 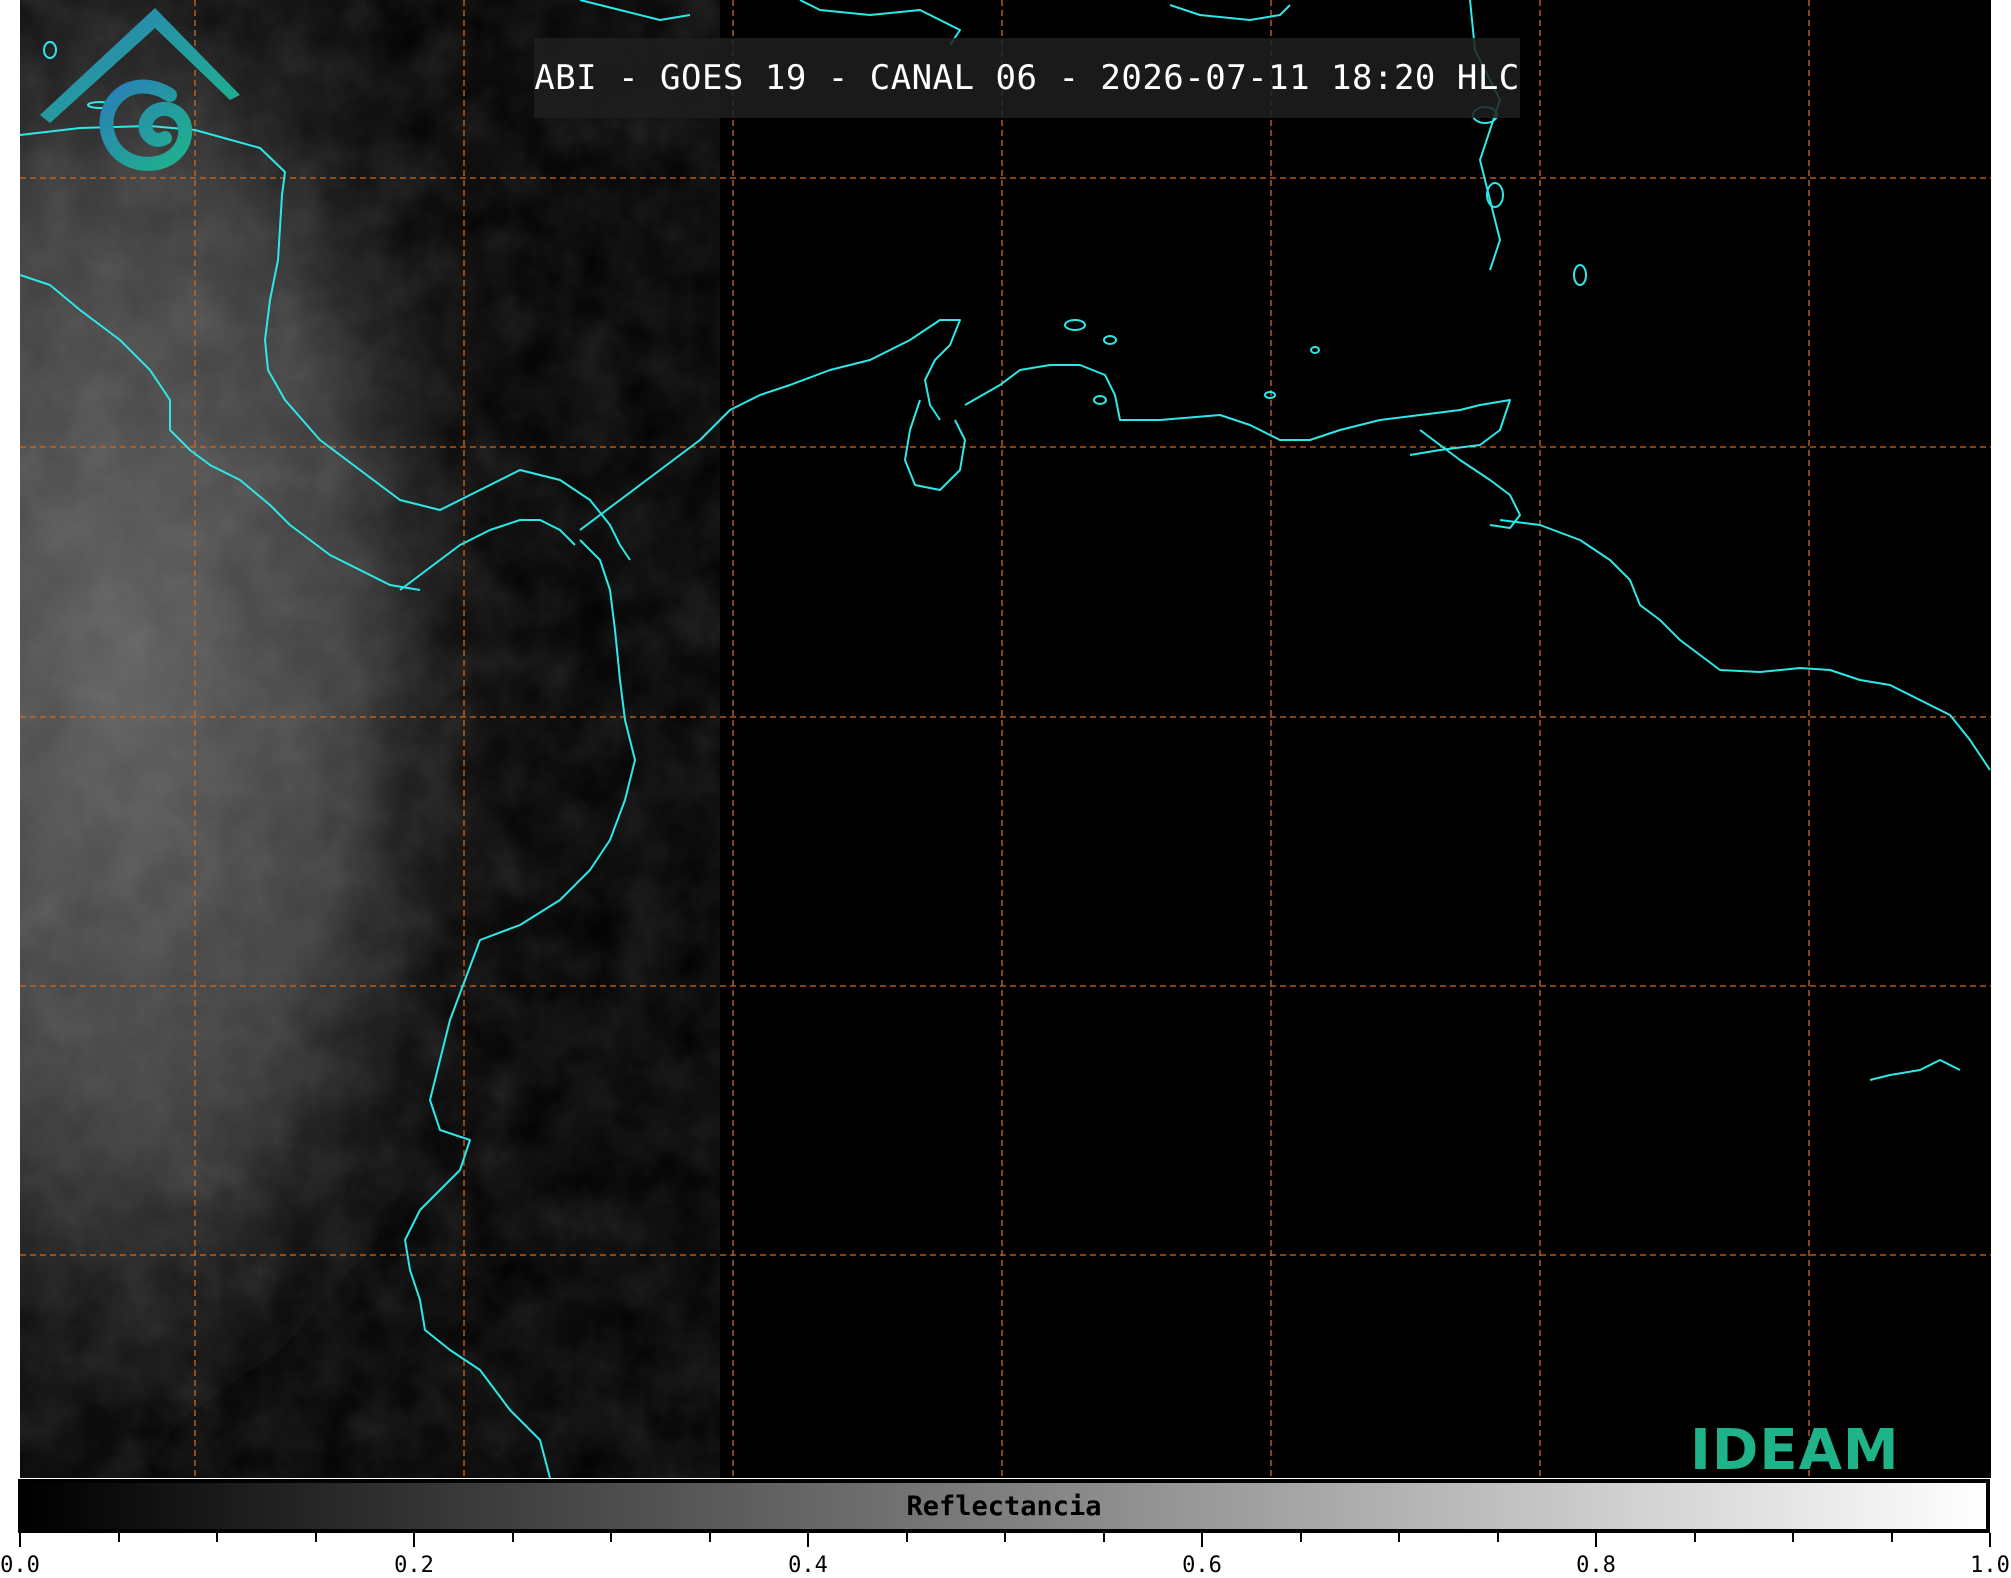 I want to click on colorbar-tick-label: 1.0, so click(x=1990, y=1565).